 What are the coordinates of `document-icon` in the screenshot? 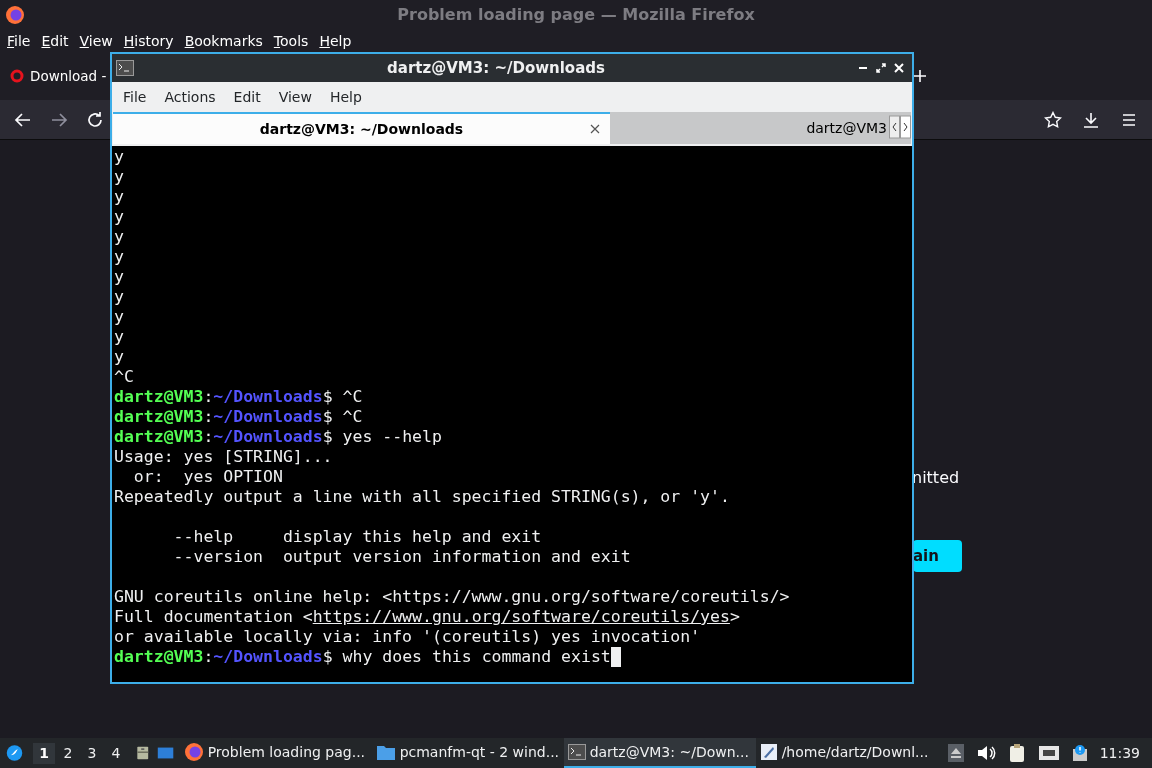 It's located at (768, 752).